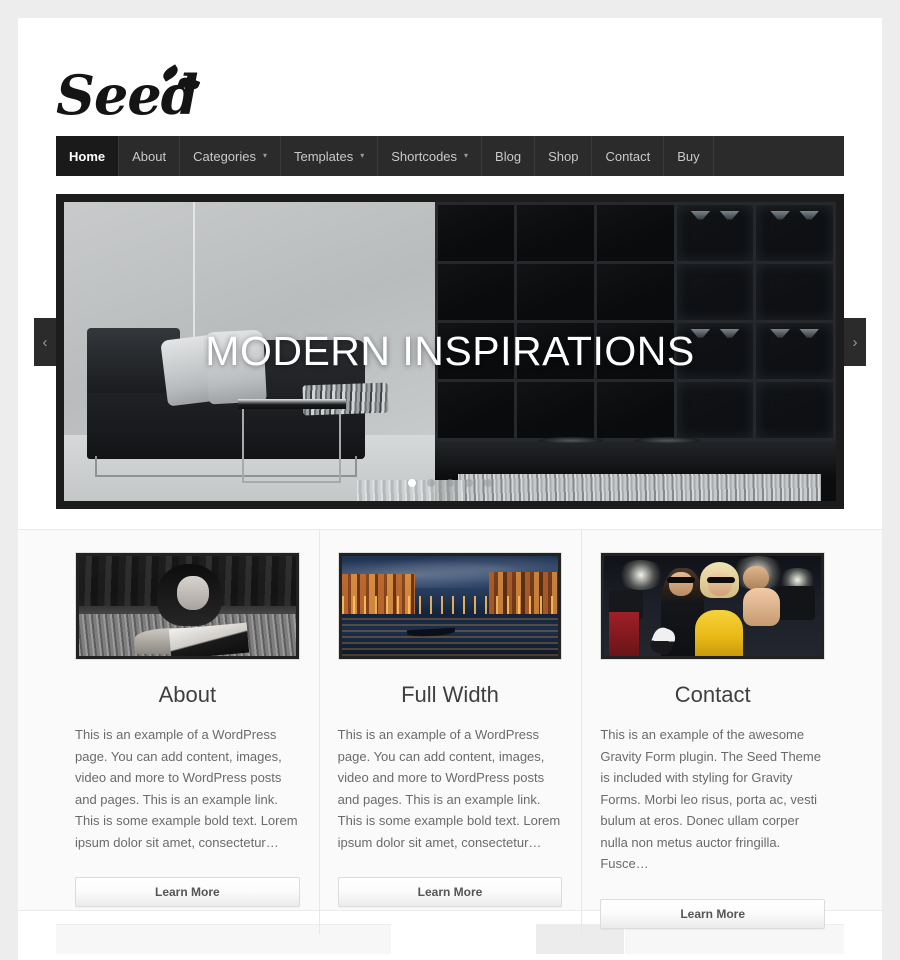  I want to click on feature-image-full-width, so click(450, 606).